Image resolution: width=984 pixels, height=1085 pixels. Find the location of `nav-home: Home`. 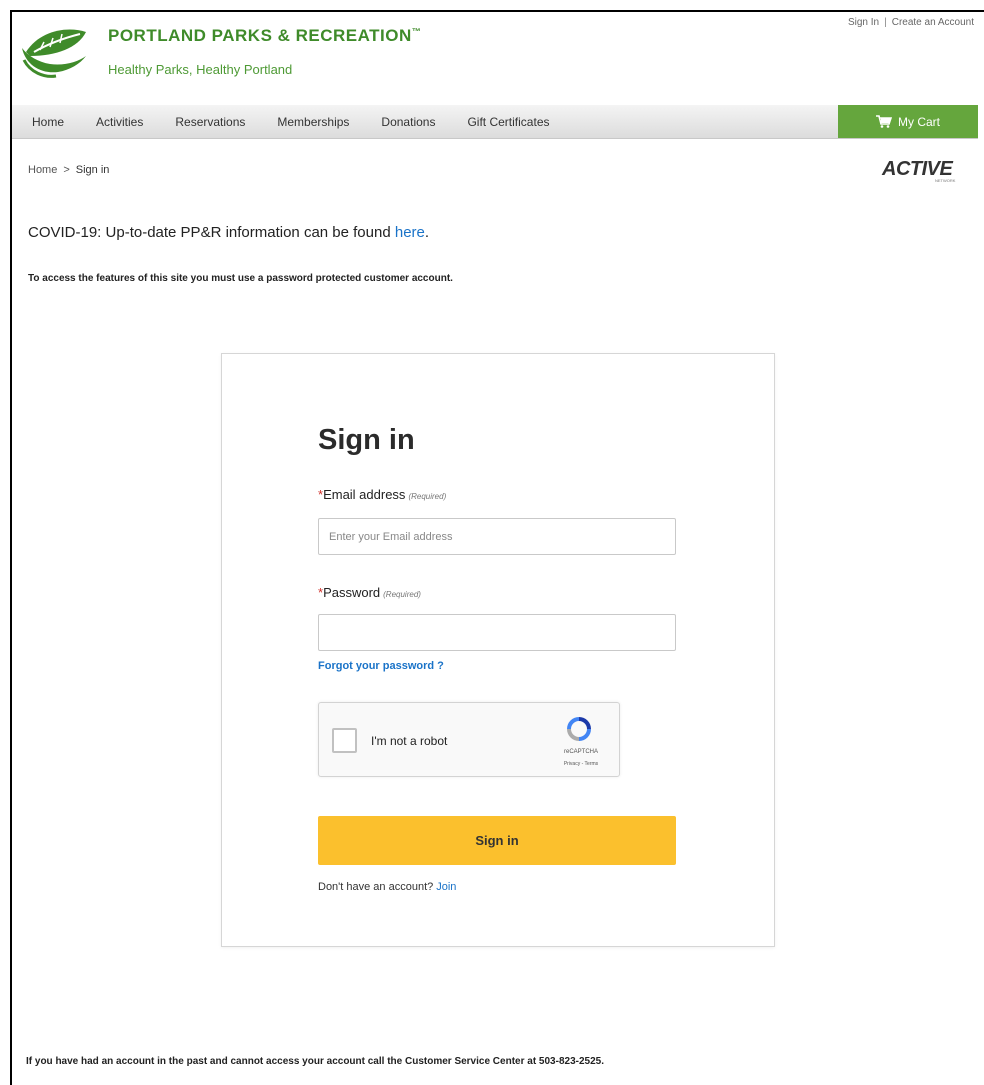

nav-home: Home is located at coordinates (48, 122).